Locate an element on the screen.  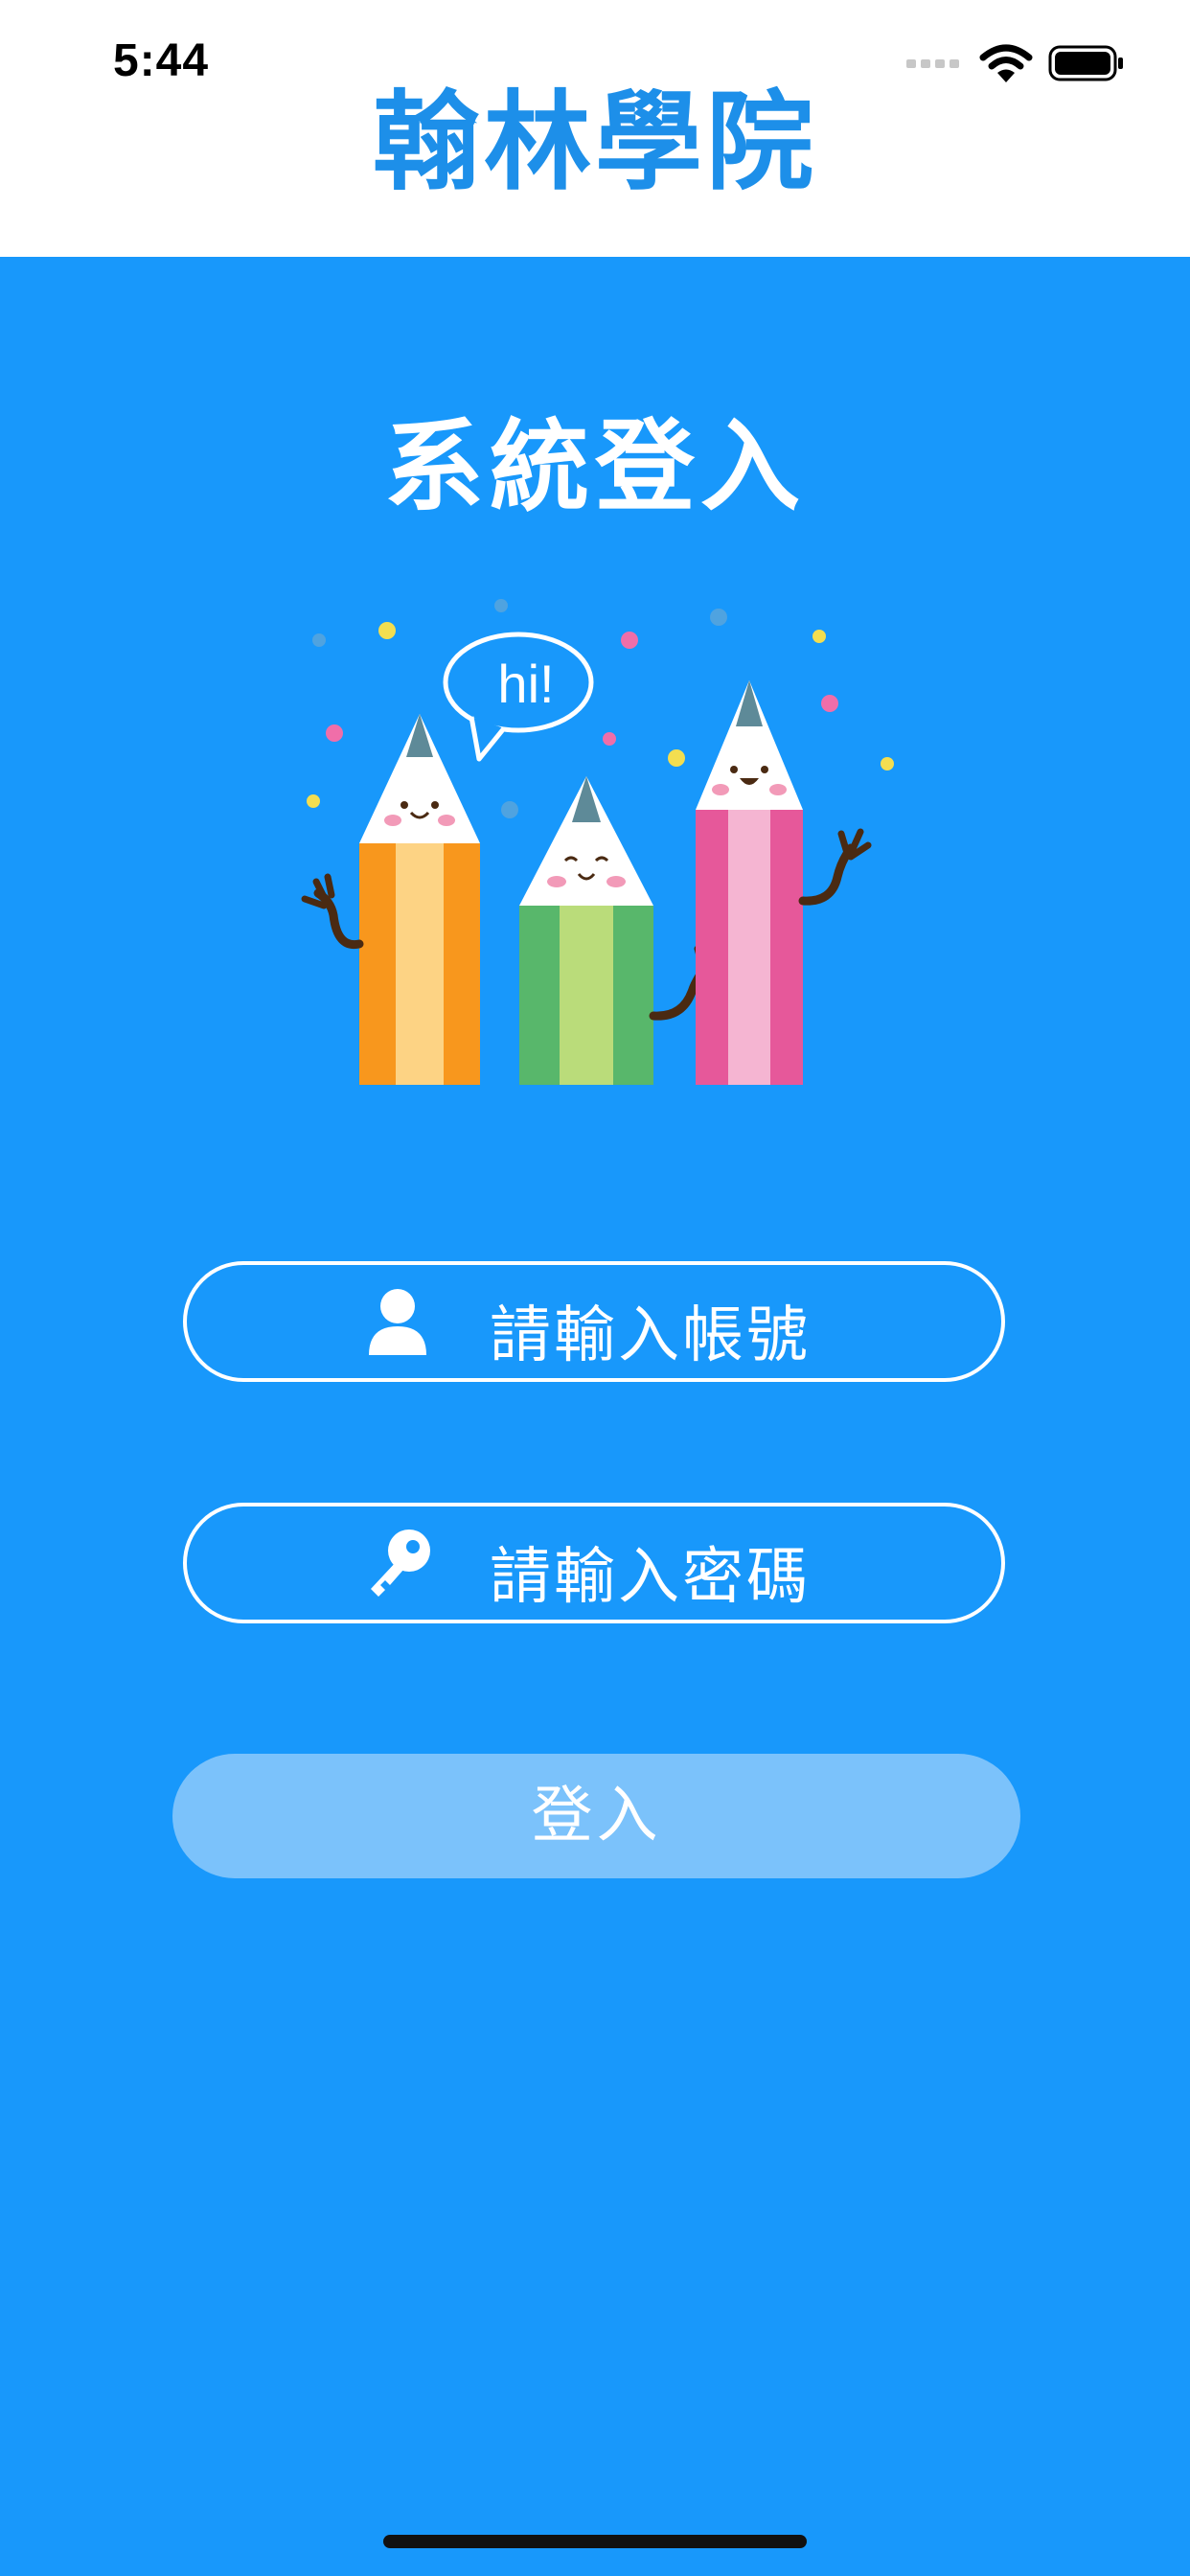
account-input: 請輸入帳號 is located at coordinates (594, 1321).